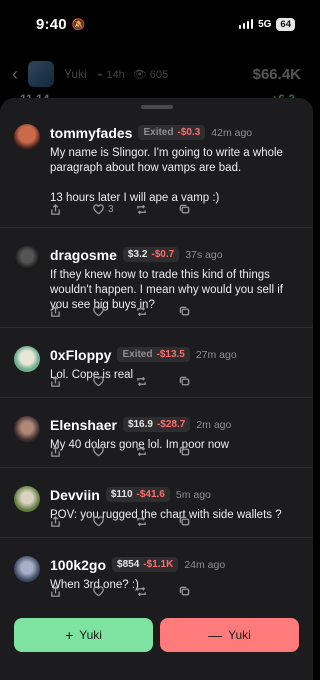 Image resolution: width=320 pixels, height=680 pixels. I want to click on comment-time: 42m ago, so click(232, 132).